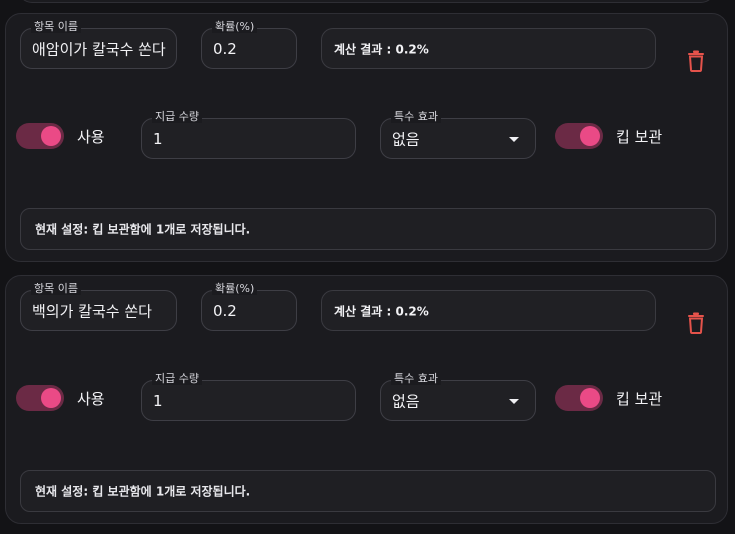 Image resolution: width=735 pixels, height=534 pixels. I want to click on item-name-value: 애암이가 칼국수 쏜다, so click(99, 49).